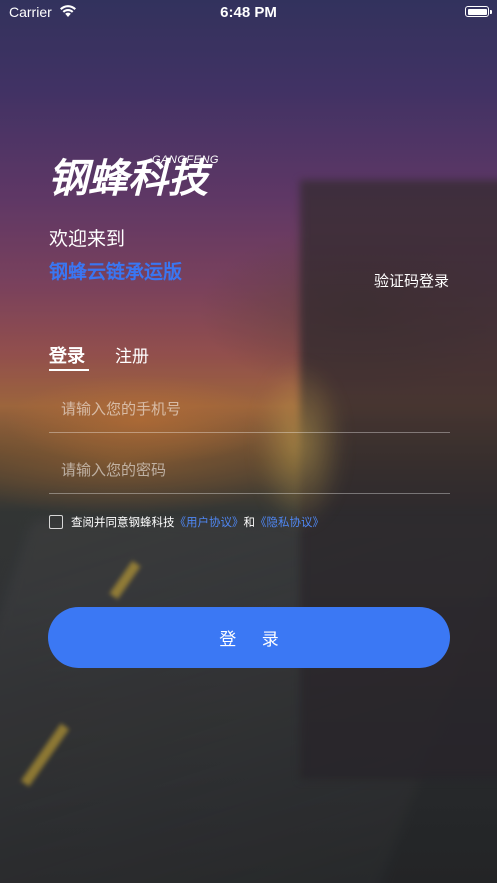  I want to click on battery-fill, so click(477, 11).